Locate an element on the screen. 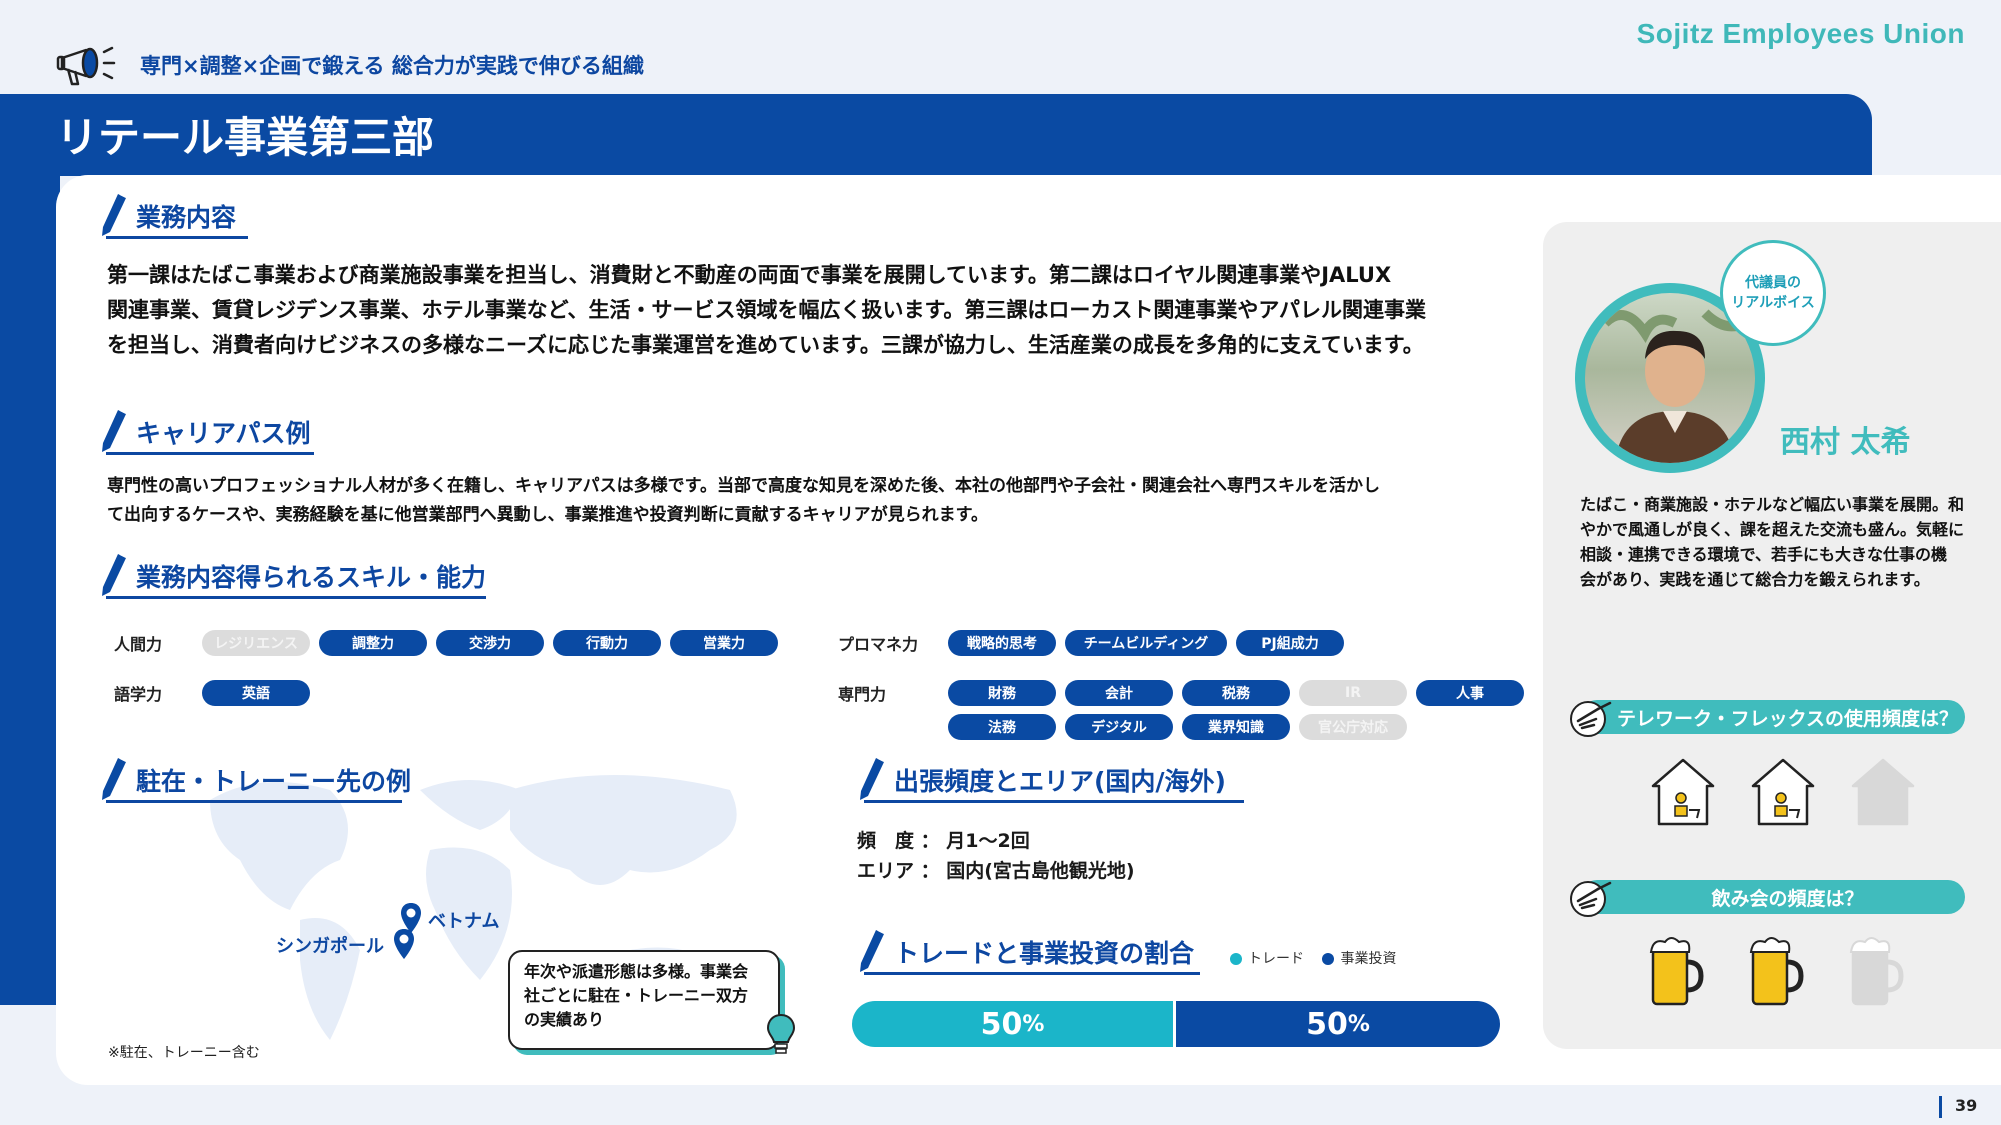 This screenshot has width=2001, height=1125. skill-pill: 行動力 is located at coordinates (607, 643).